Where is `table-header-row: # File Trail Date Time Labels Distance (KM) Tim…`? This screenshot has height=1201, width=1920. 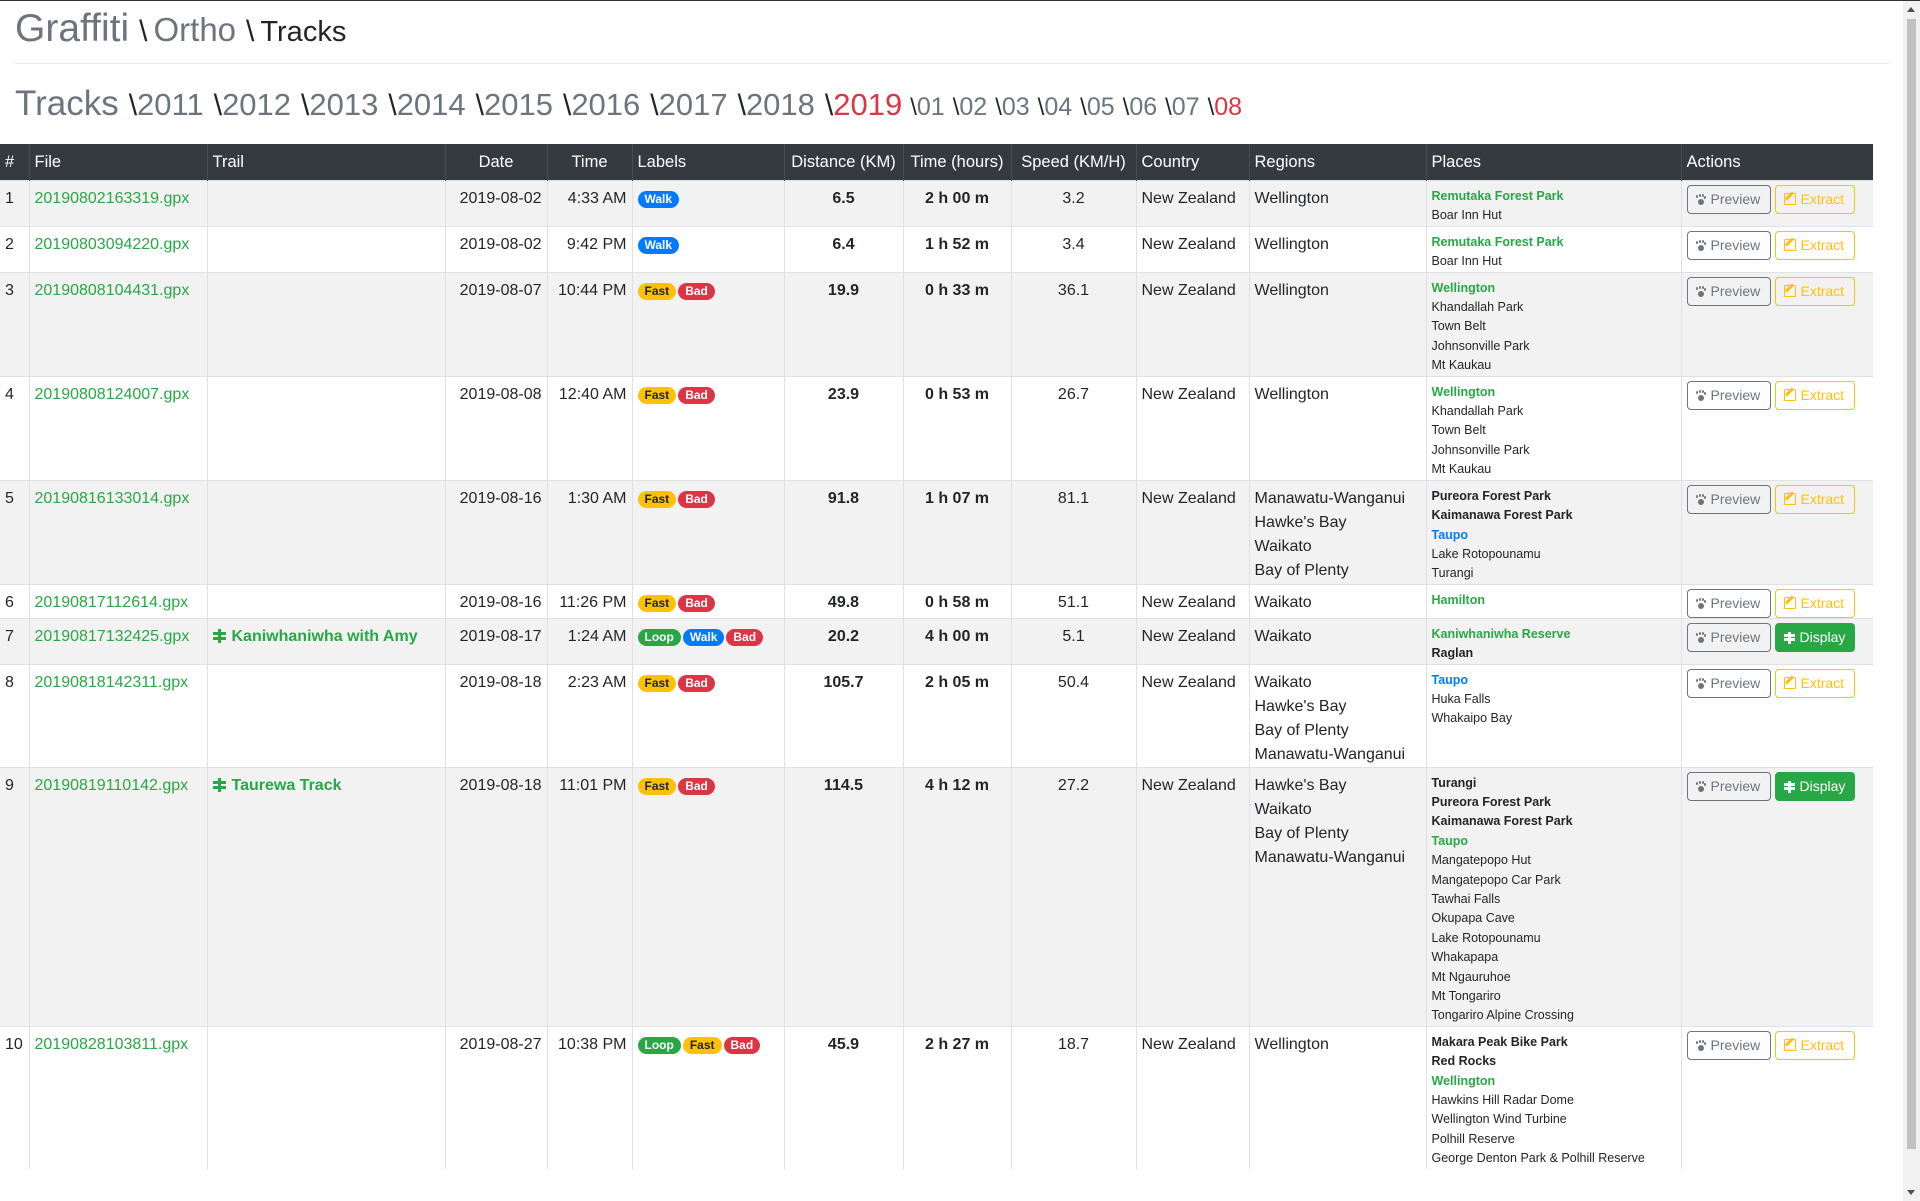
table-header-row: # File Trail Date Time Labels Distance (KM) Tim… is located at coordinates (936, 162).